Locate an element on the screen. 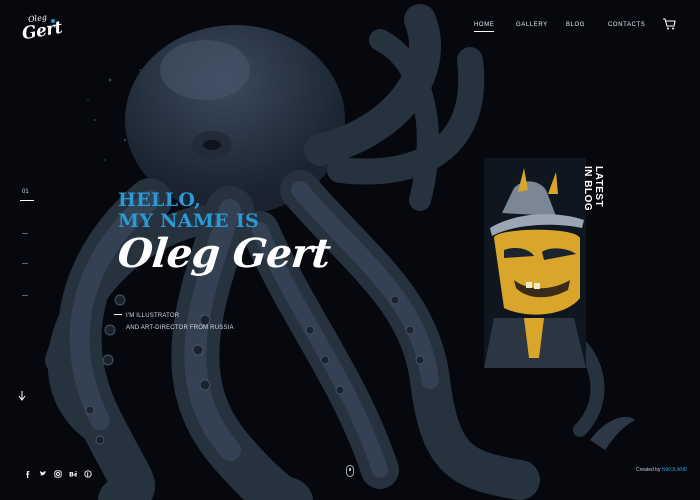  nav-item-gallery: GALLERY is located at coordinates (532, 25).